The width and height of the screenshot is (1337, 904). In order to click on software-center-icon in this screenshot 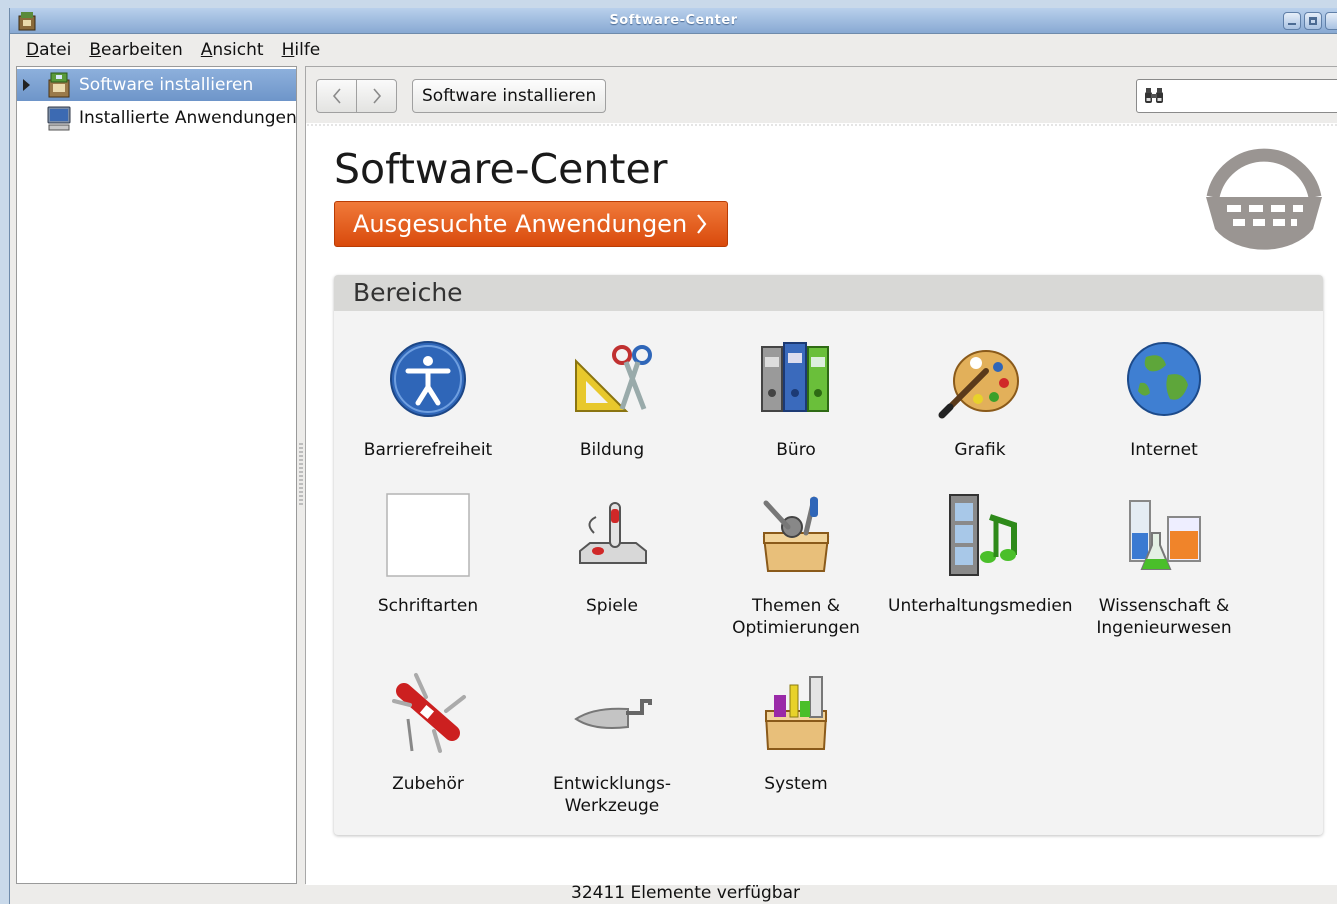, I will do `click(59, 85)`.